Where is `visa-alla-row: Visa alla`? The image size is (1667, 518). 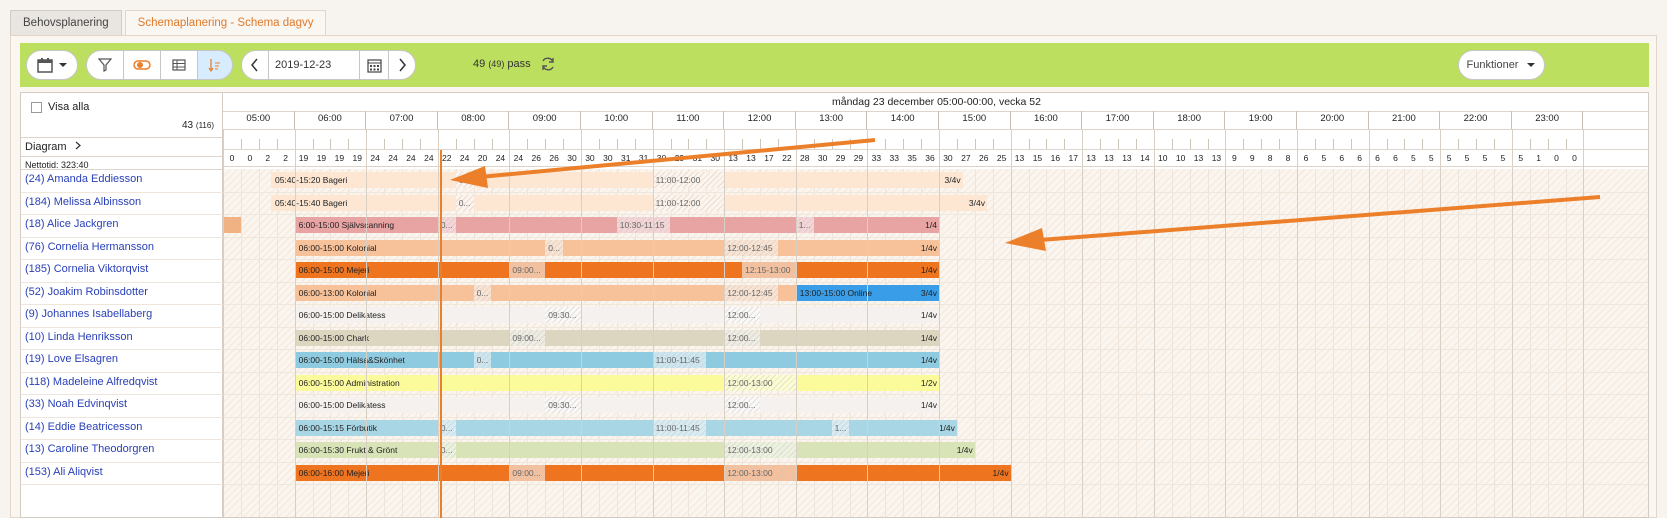
visa-alla-row: Visa alla is located at coordinates (60, 107).